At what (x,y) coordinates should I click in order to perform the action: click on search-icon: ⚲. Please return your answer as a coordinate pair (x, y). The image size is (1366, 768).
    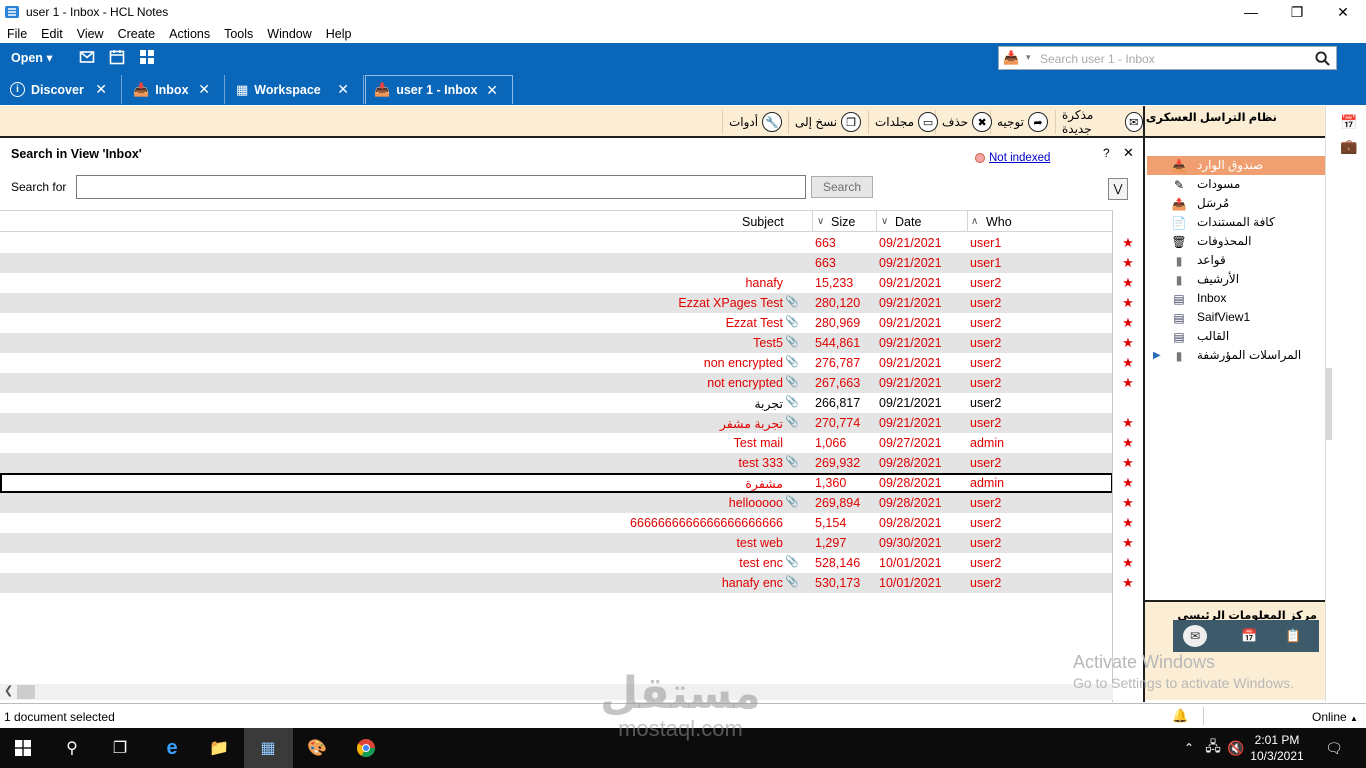
    Looking at the image, I should click on (72, 748).